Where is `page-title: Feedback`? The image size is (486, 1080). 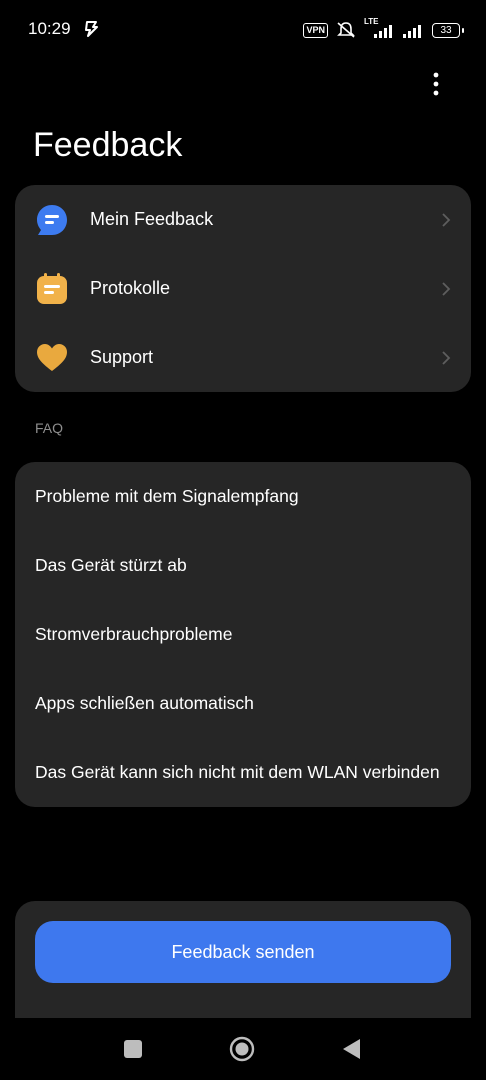
page-title: Feedback is located at coordinates (108, 145).